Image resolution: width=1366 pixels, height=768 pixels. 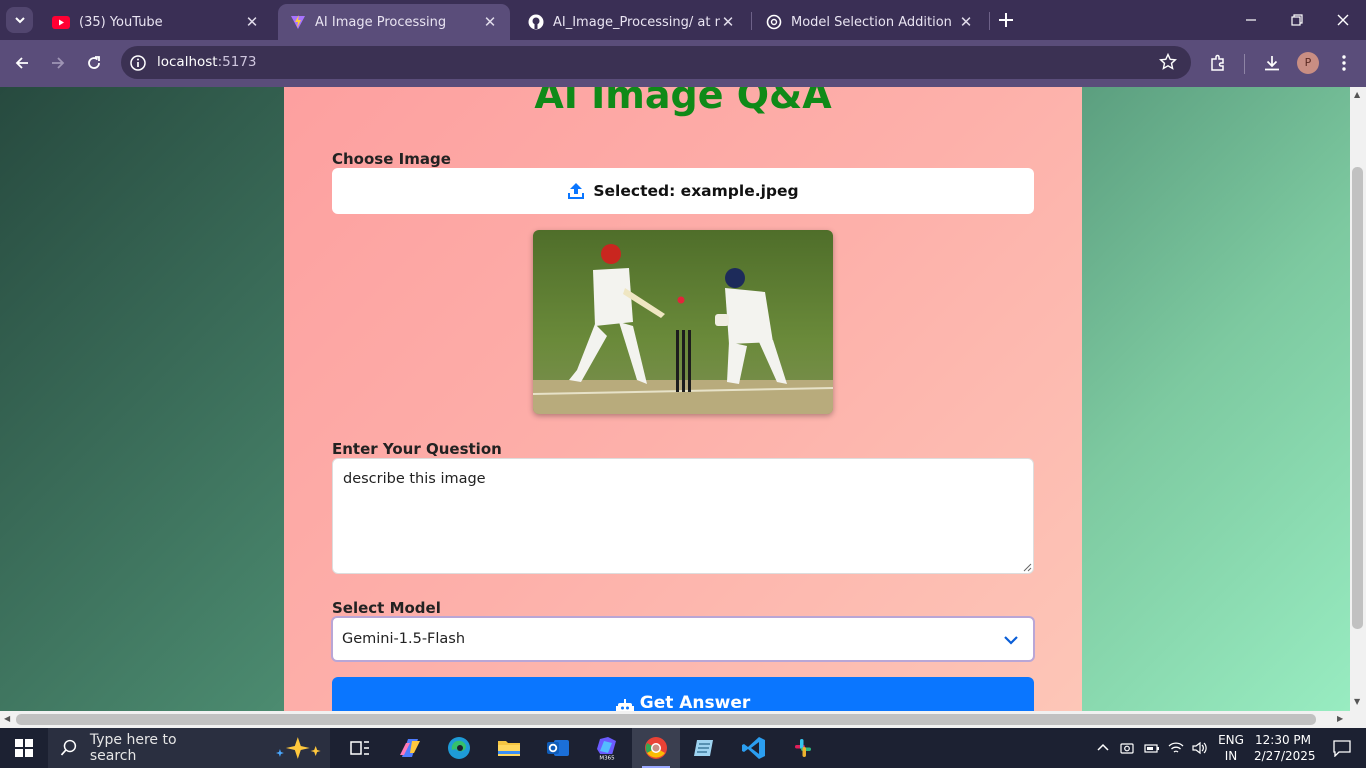 What do you see at coordinates (298, 22) in the screenshot?
I see `vite-icon` at bounding box center [298, 22].